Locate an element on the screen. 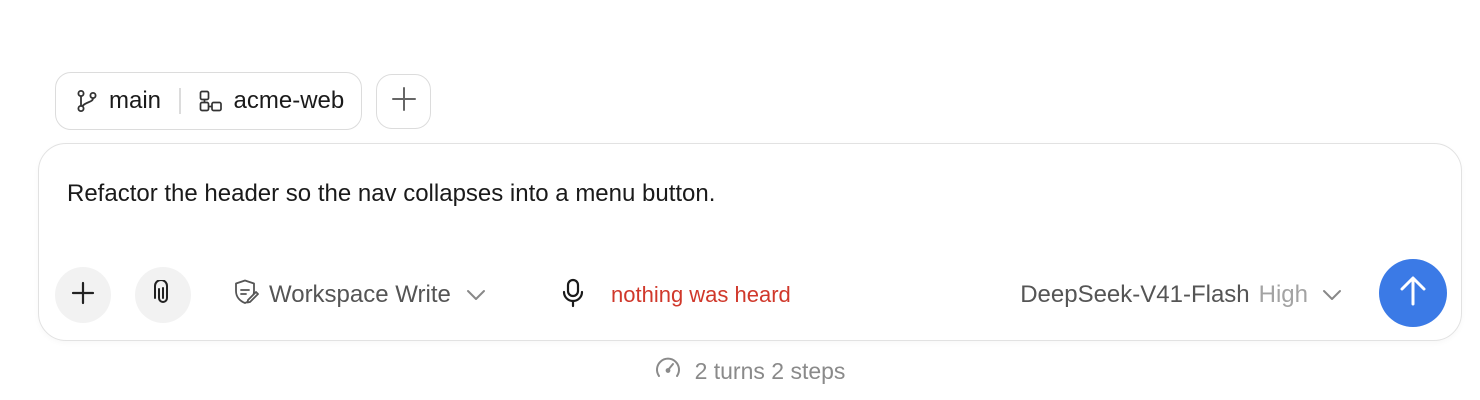 The width and height of the screenshot is (1480, 400). git-branch-icon is located at coordinates (87, 101).